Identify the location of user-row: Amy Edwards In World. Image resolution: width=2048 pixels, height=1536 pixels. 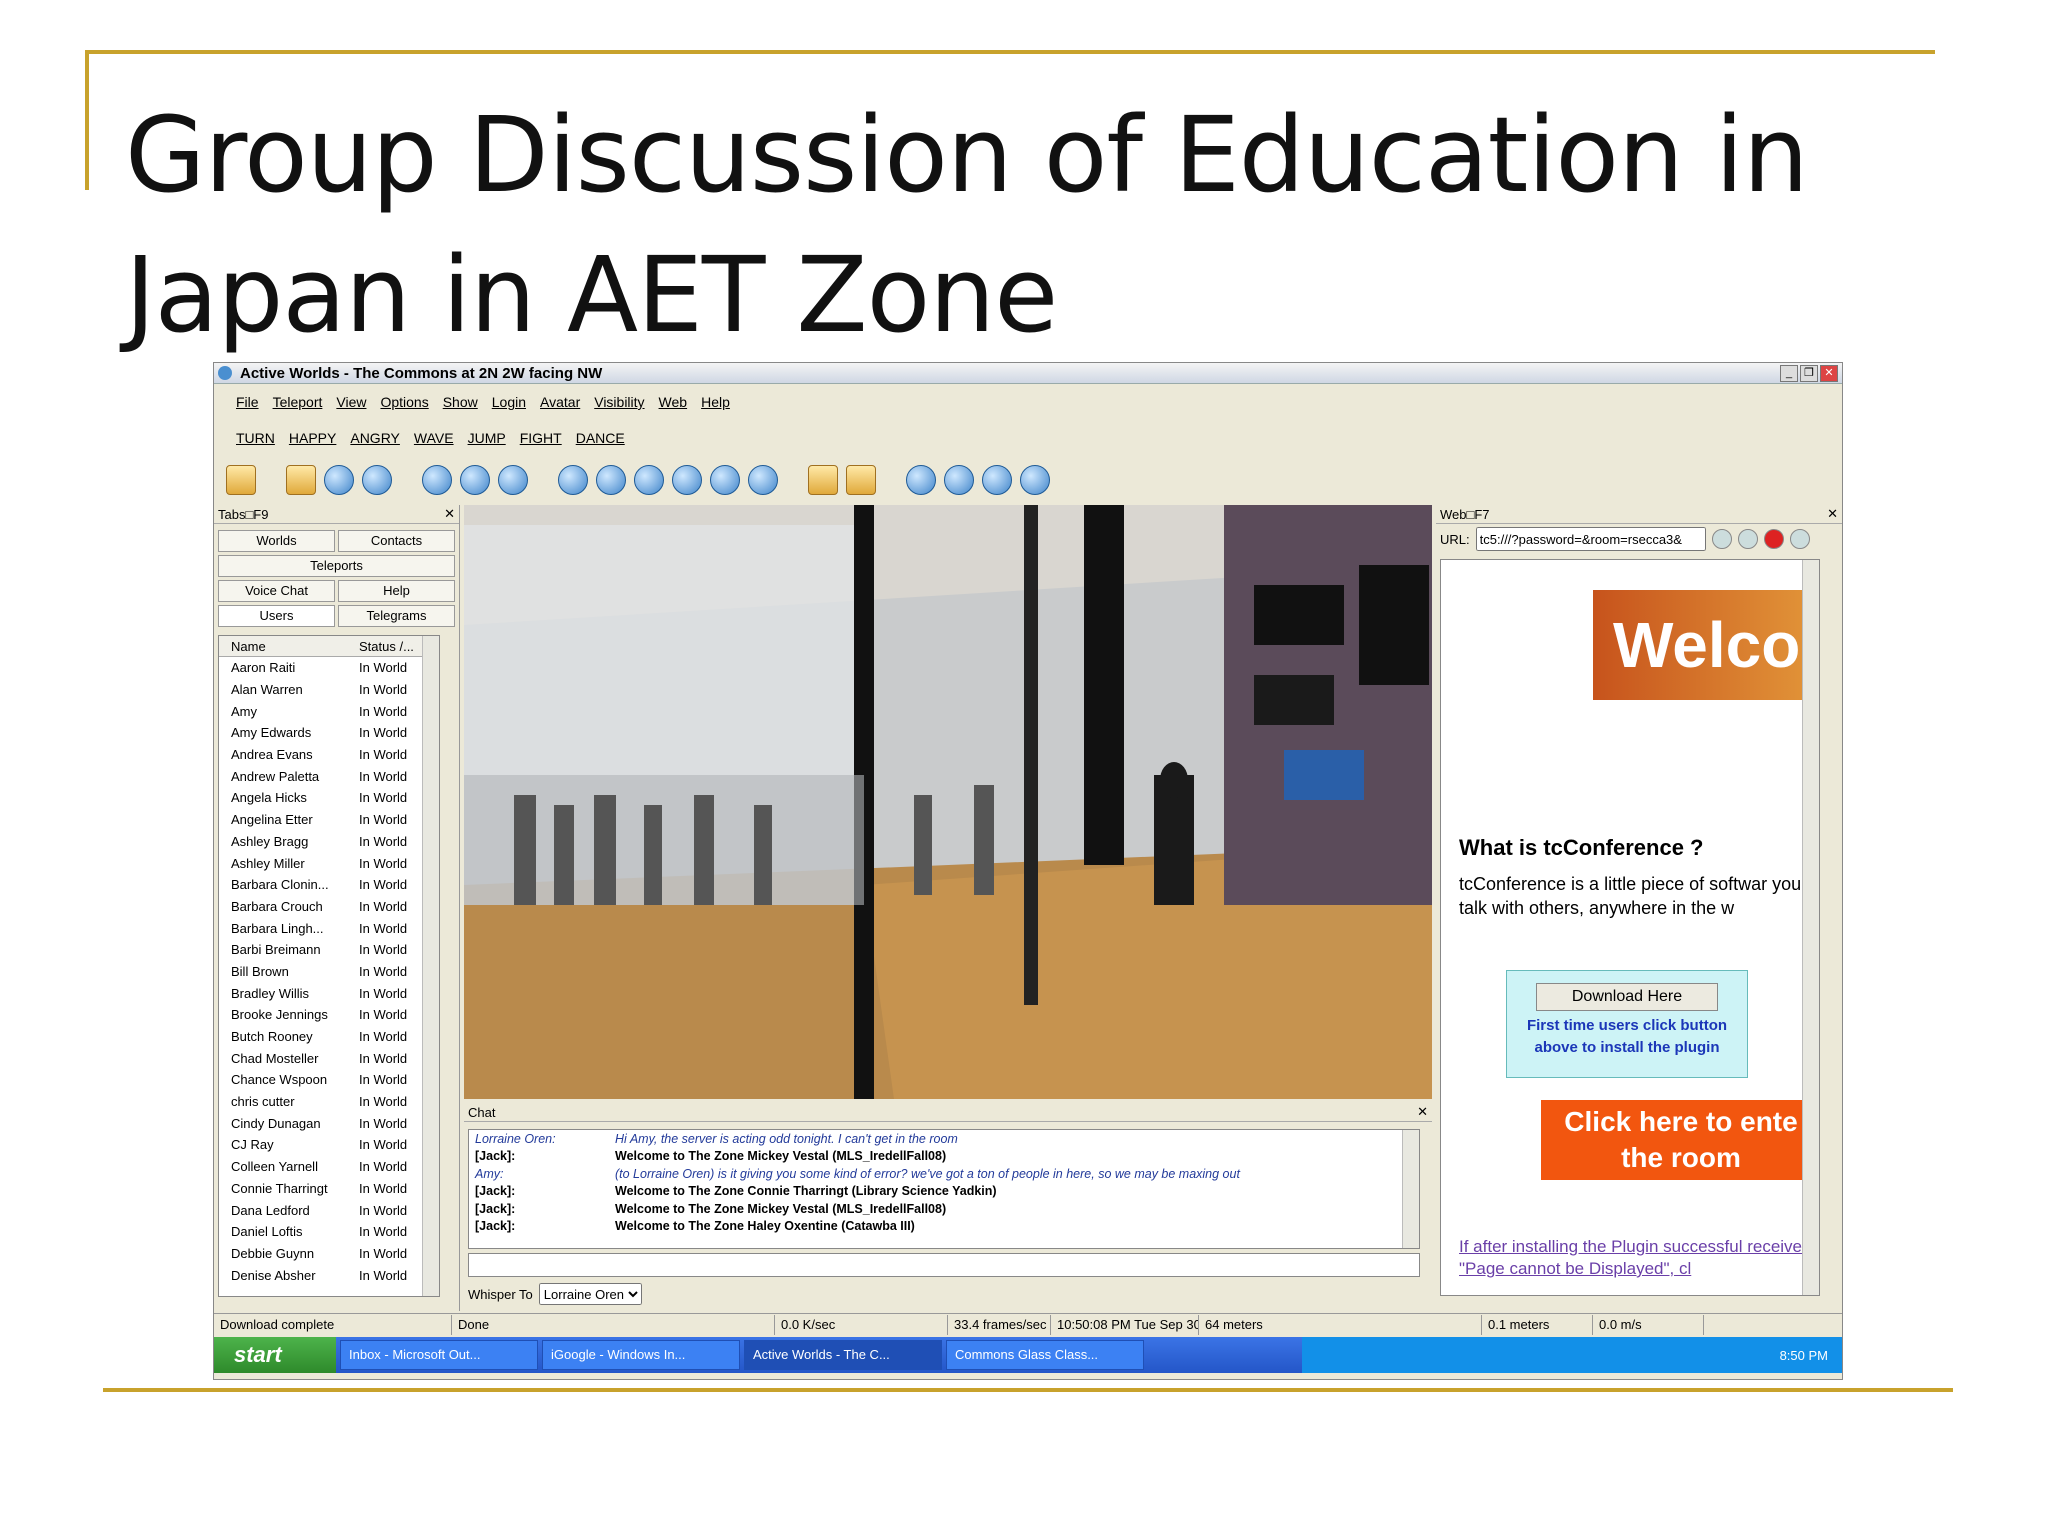
(329, 733).